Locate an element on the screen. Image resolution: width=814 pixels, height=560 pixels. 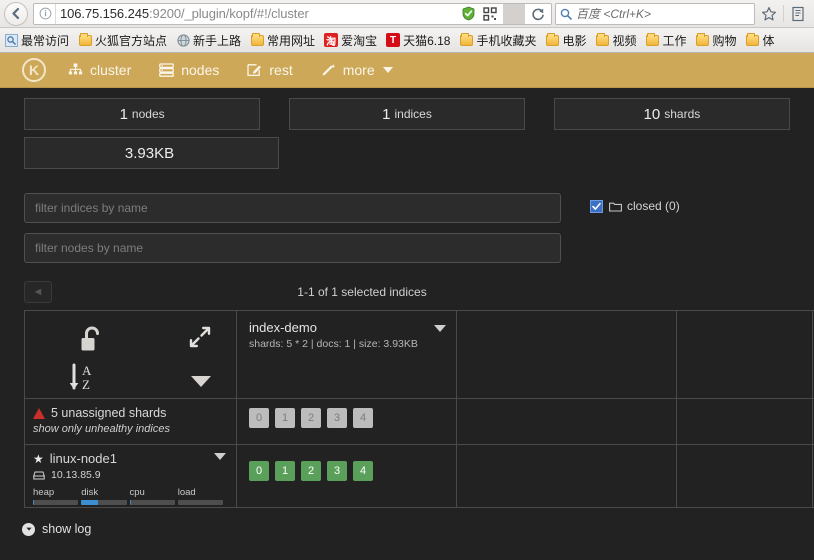
bookmark-label: 天猫6.18 is located at coordinates (427, 40).